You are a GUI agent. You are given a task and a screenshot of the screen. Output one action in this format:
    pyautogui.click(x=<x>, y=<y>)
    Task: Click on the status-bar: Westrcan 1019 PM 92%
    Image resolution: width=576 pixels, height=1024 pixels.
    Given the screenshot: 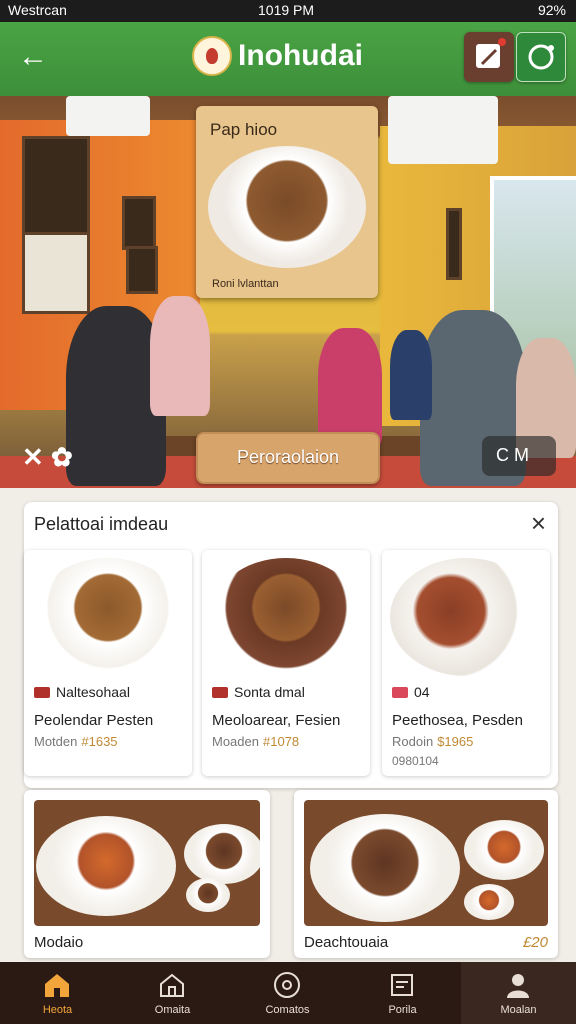 What is the action you would take?
    pyautogui.click(x=288, y=11)
    